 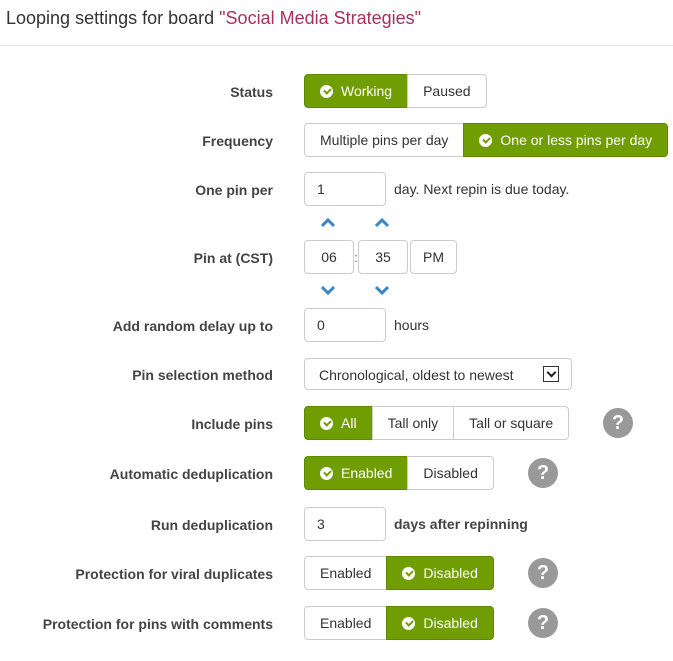 What do you see at coordinates (382, 290) in the screenshot?
I see `minute-down-chevron-icon` at bounding box center [382, 290].